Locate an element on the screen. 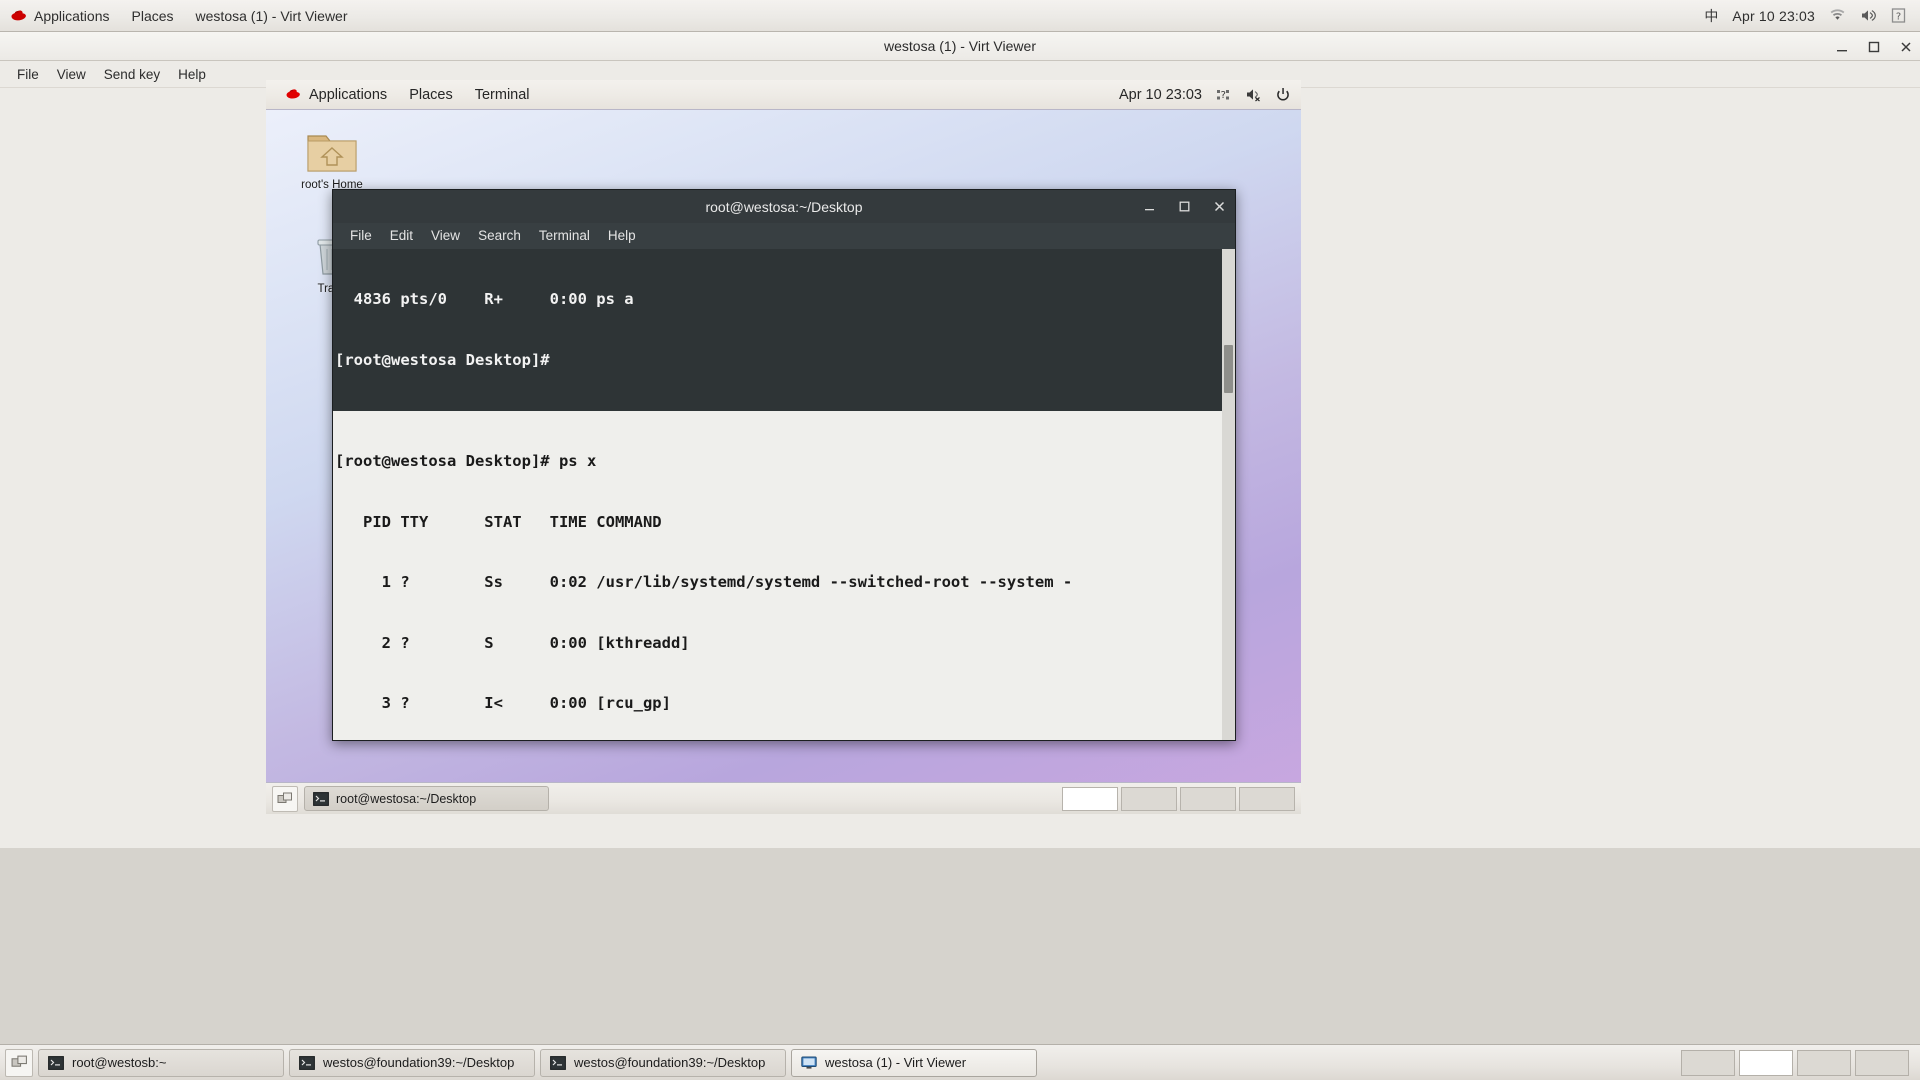  host-taskbar-button-4-label: westosa (1) - Virt Viewer is located at coordinates (896, 1062).